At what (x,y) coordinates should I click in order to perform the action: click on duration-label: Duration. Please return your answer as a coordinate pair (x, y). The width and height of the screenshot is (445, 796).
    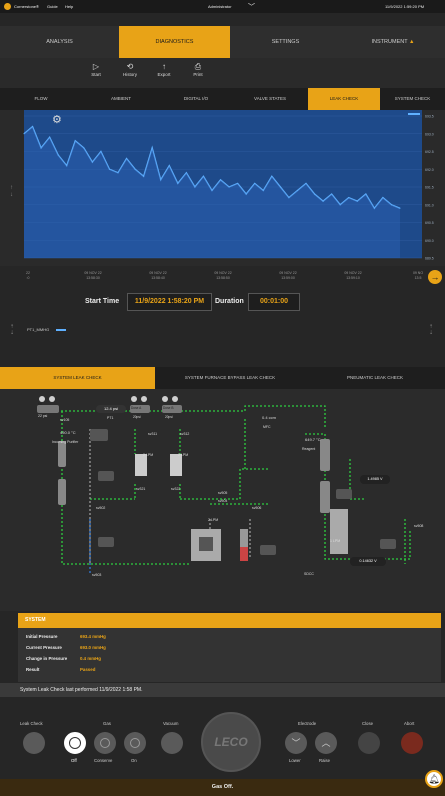
    Looking at the image, I should click on (229, 301).